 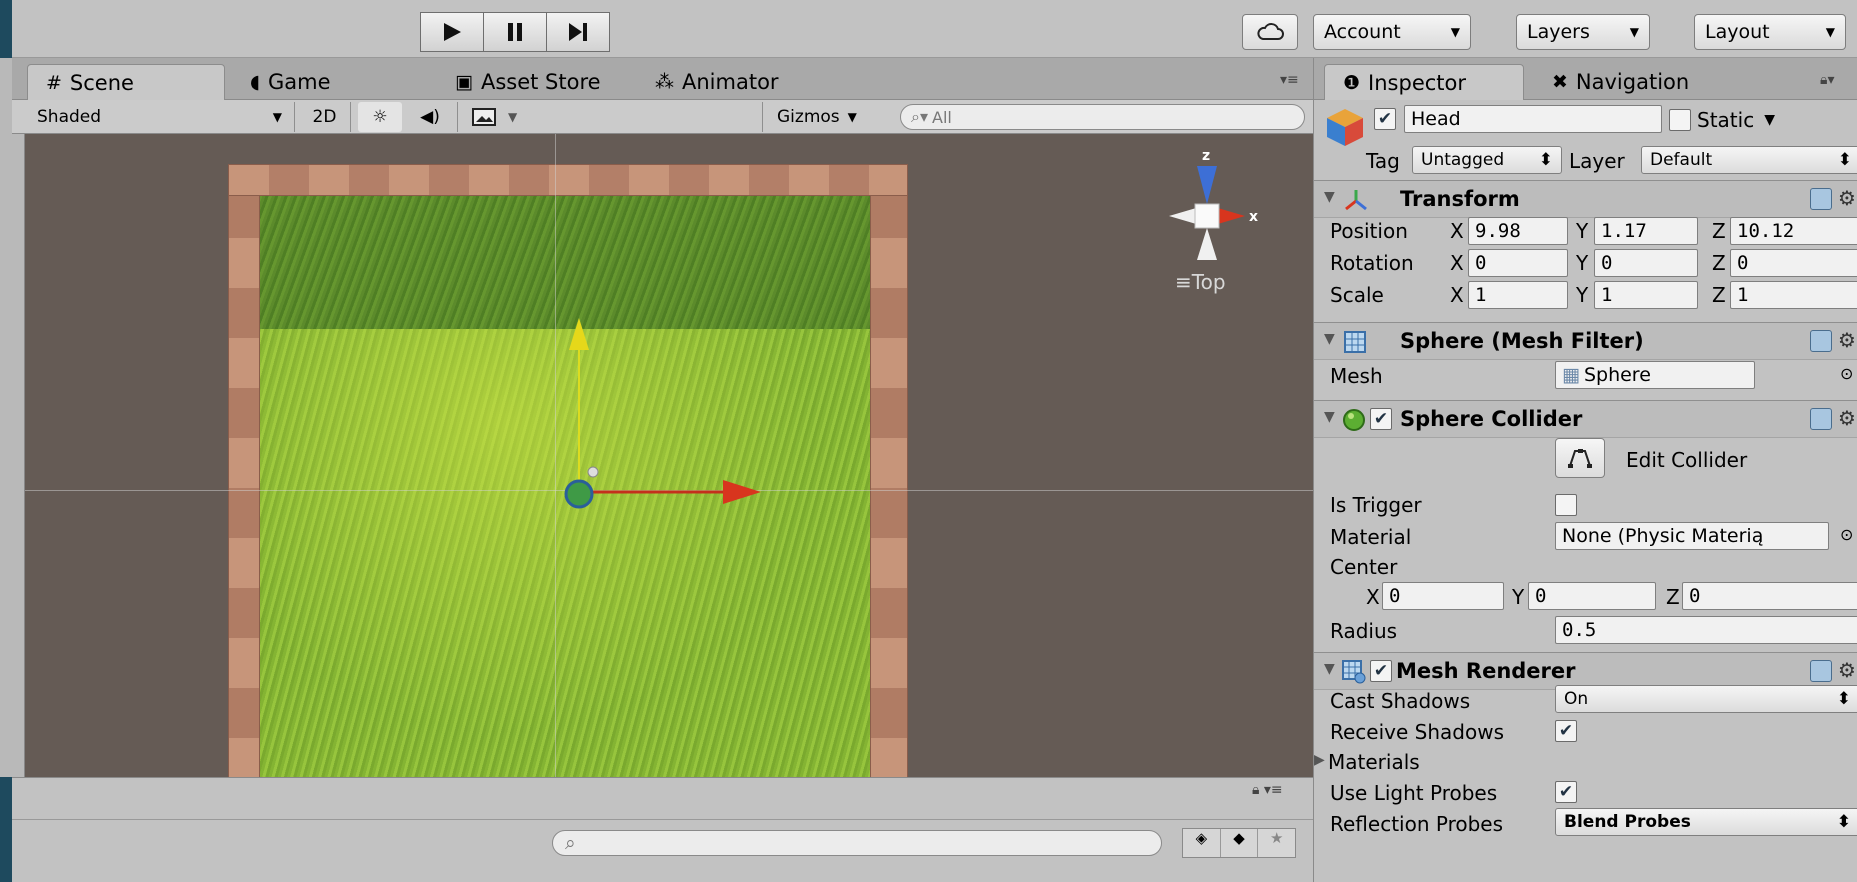 What do you see at coordinates (1381, 419) in the screenshot?
I see `sphere-collider-enabled-checkbox: ✔` at bounding box center [1381, 419].